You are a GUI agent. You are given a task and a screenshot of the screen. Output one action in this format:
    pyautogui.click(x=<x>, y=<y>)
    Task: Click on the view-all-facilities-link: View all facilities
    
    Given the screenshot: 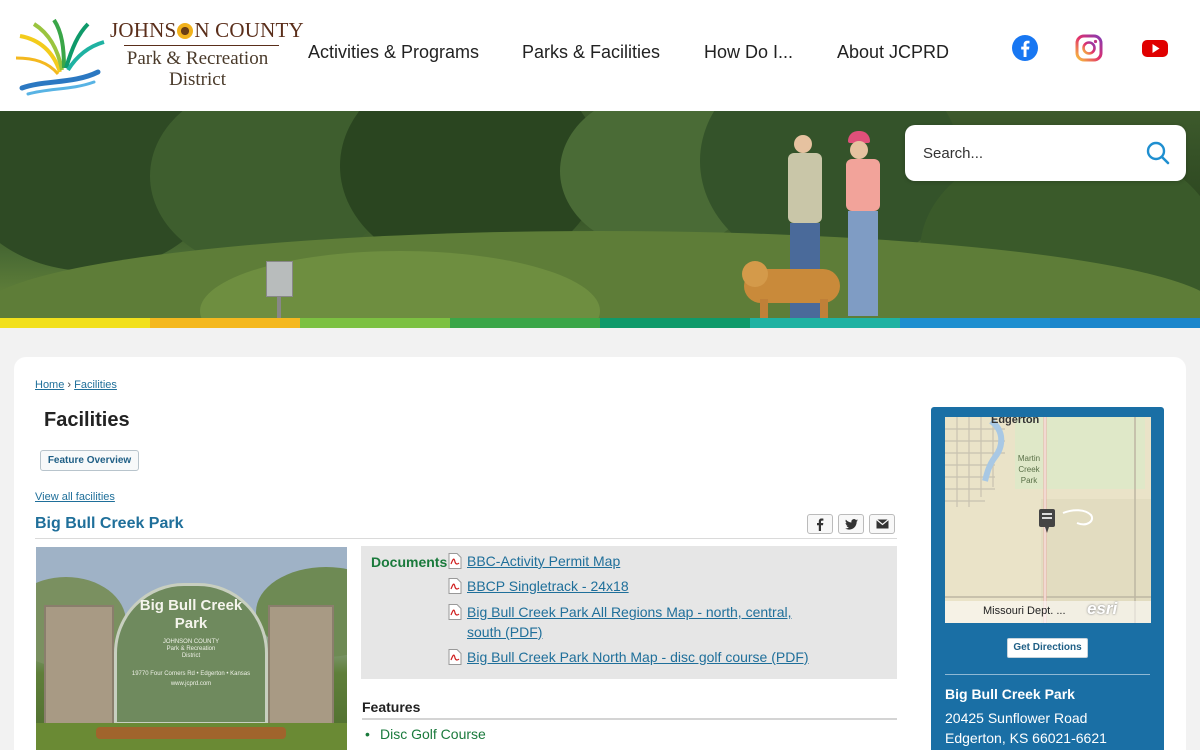 What is the action you would take?
    pyautogui.click(x=75, y=497)
    